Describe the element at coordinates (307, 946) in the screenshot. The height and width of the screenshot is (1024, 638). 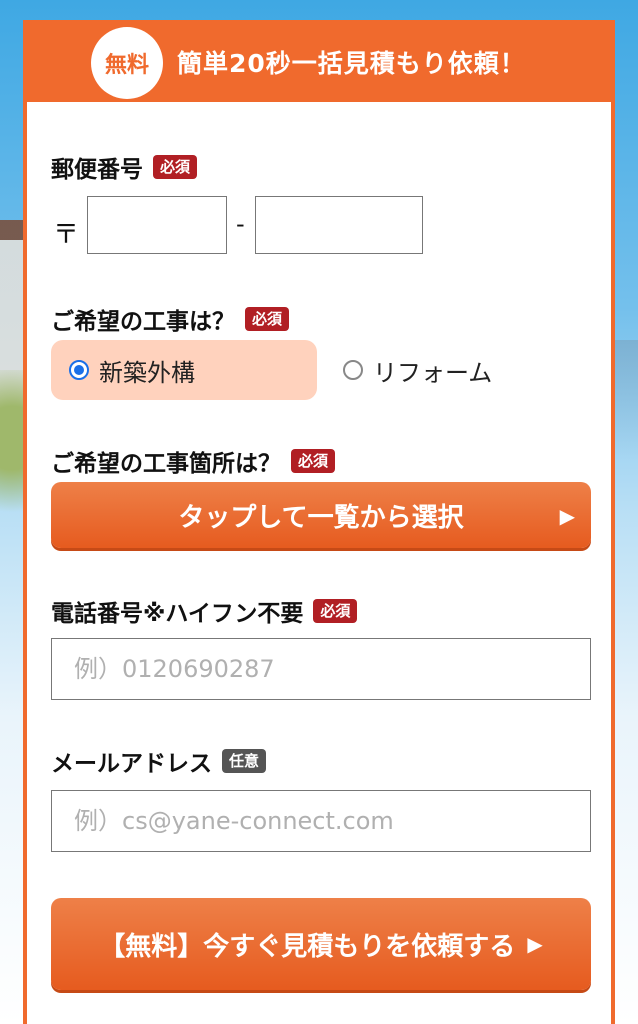
I see `submit-button-label: 【無料】今すぐ見積もりを依頼する` at that location.